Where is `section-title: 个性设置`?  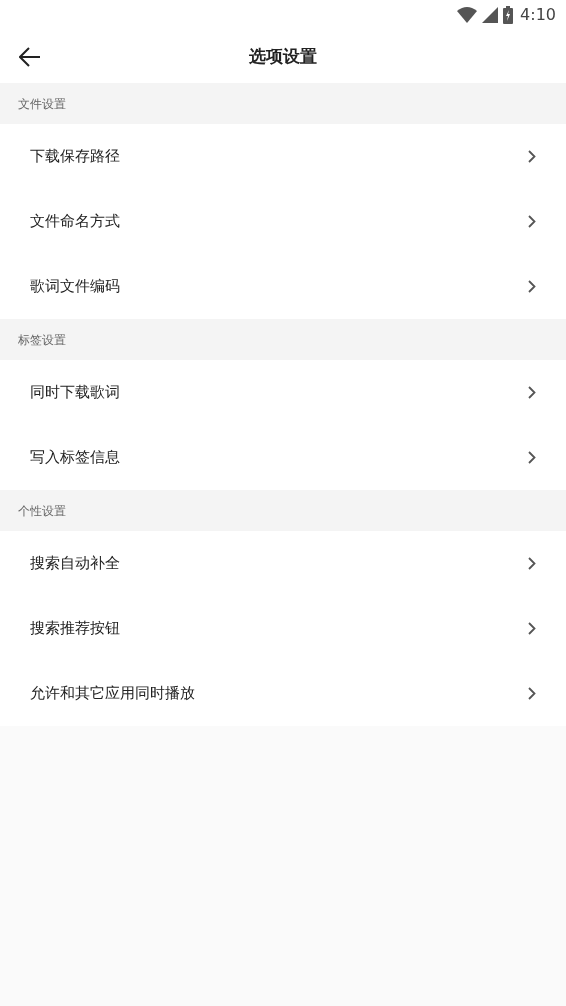
section-title: 个性设置 is located at coordinates (42, 511).